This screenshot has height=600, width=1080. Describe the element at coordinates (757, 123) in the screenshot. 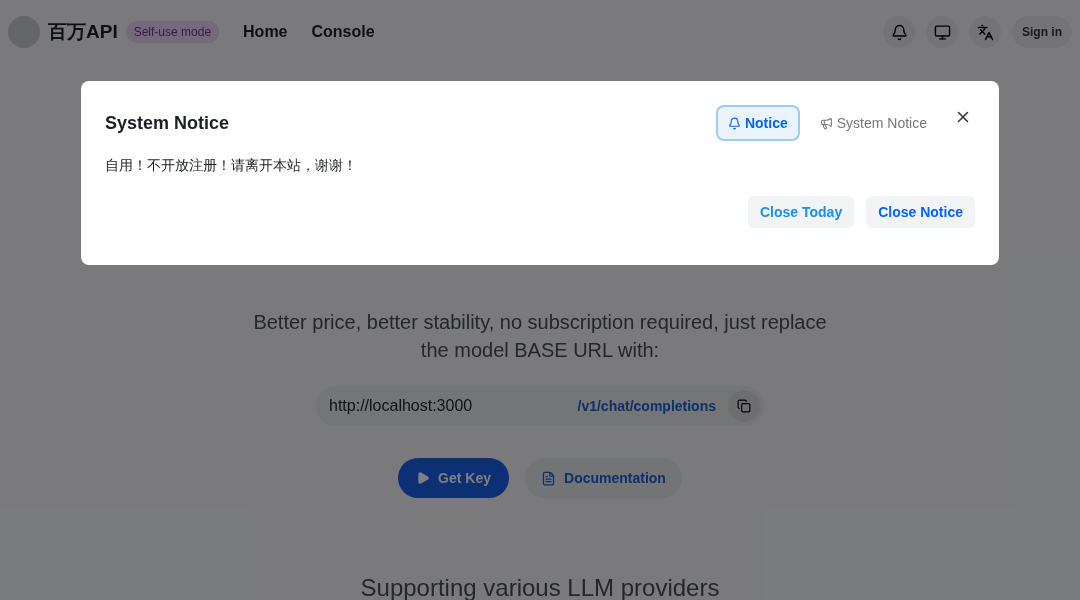

I see `notice-tab: Notice` at that location.